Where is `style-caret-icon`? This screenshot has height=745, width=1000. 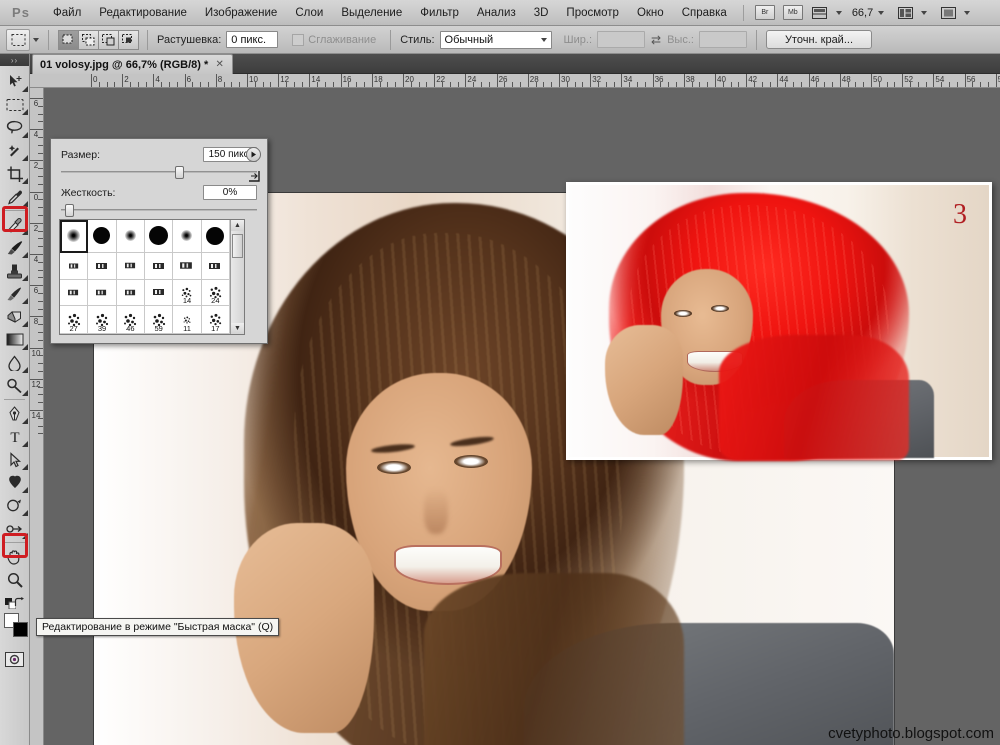 style-caret-icon is located at coordinates (543, 39).